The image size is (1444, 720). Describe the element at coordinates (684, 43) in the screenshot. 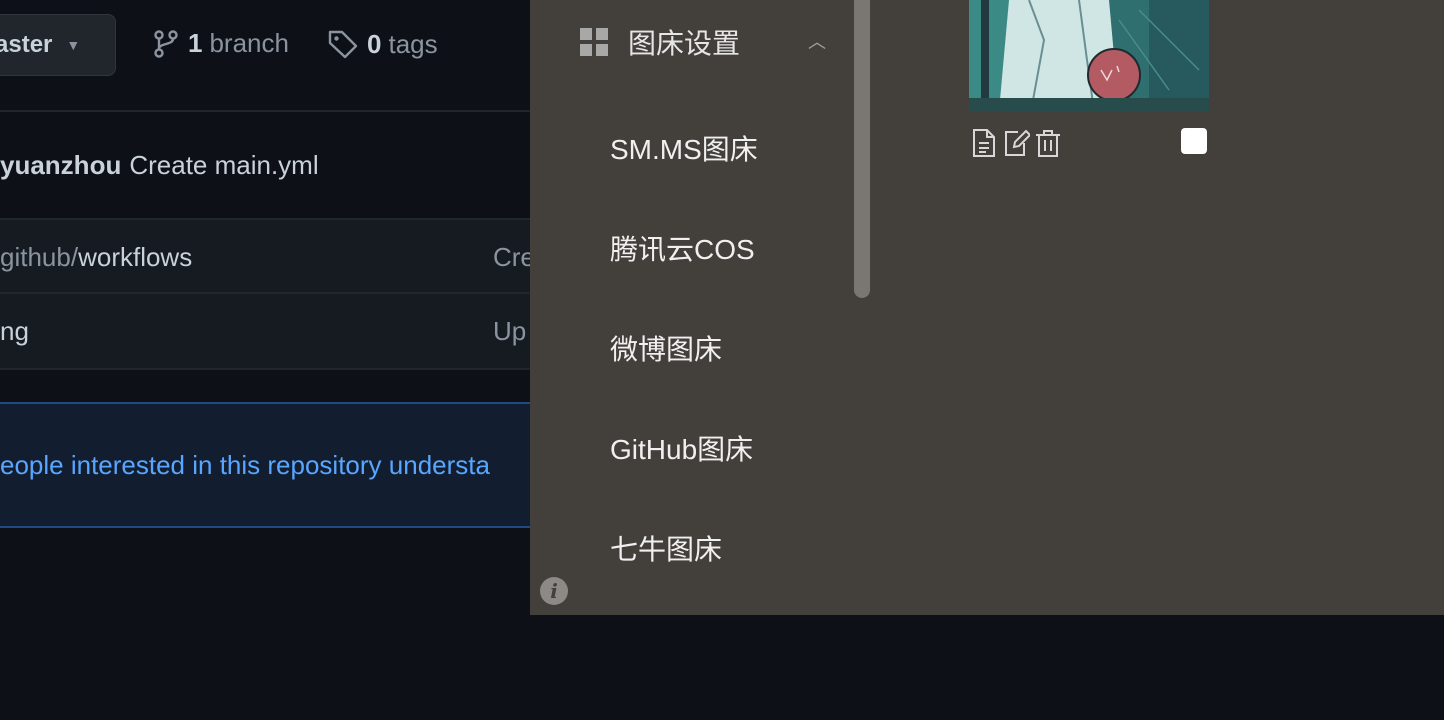

I see `menu-header-label: 图床设置` at that location.